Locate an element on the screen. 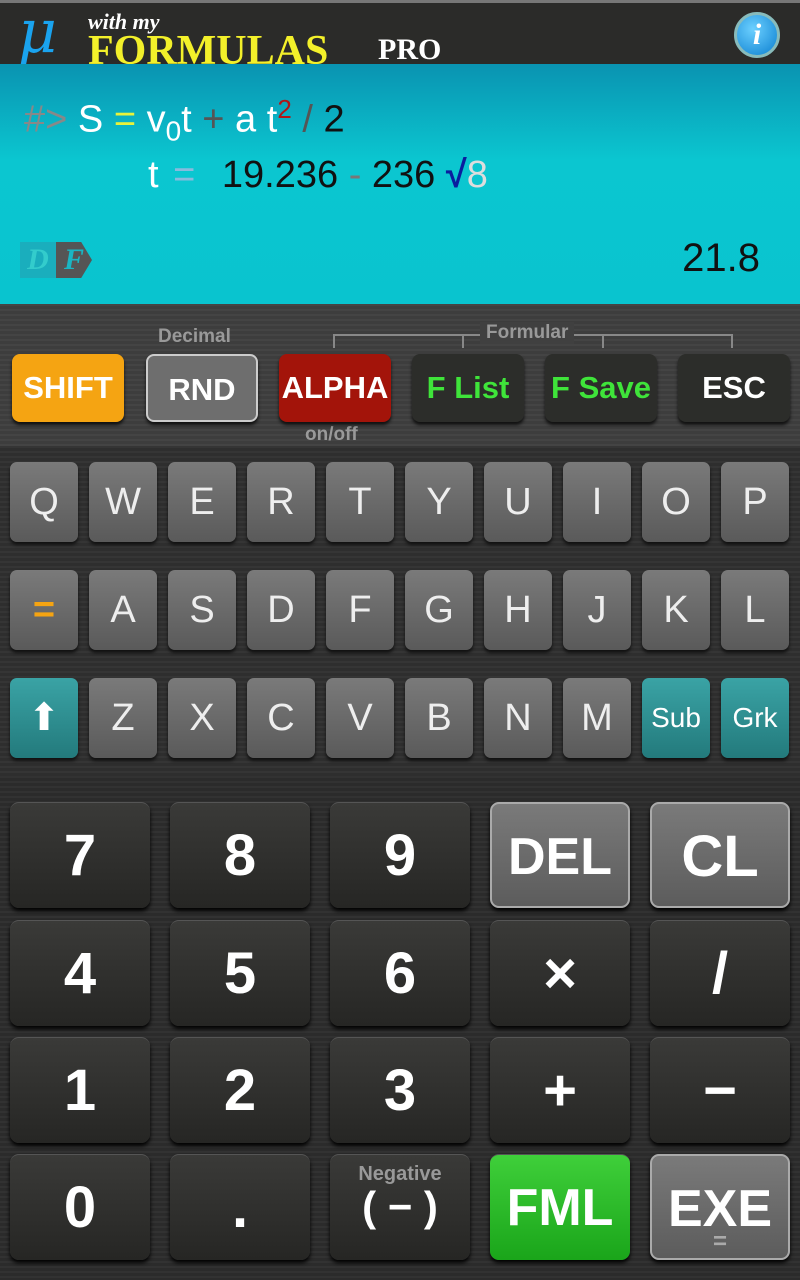 This screenshot has width=800, height=1280. input-line: t = 19.236 - 236 √8 is located at coordinates (318, 175).